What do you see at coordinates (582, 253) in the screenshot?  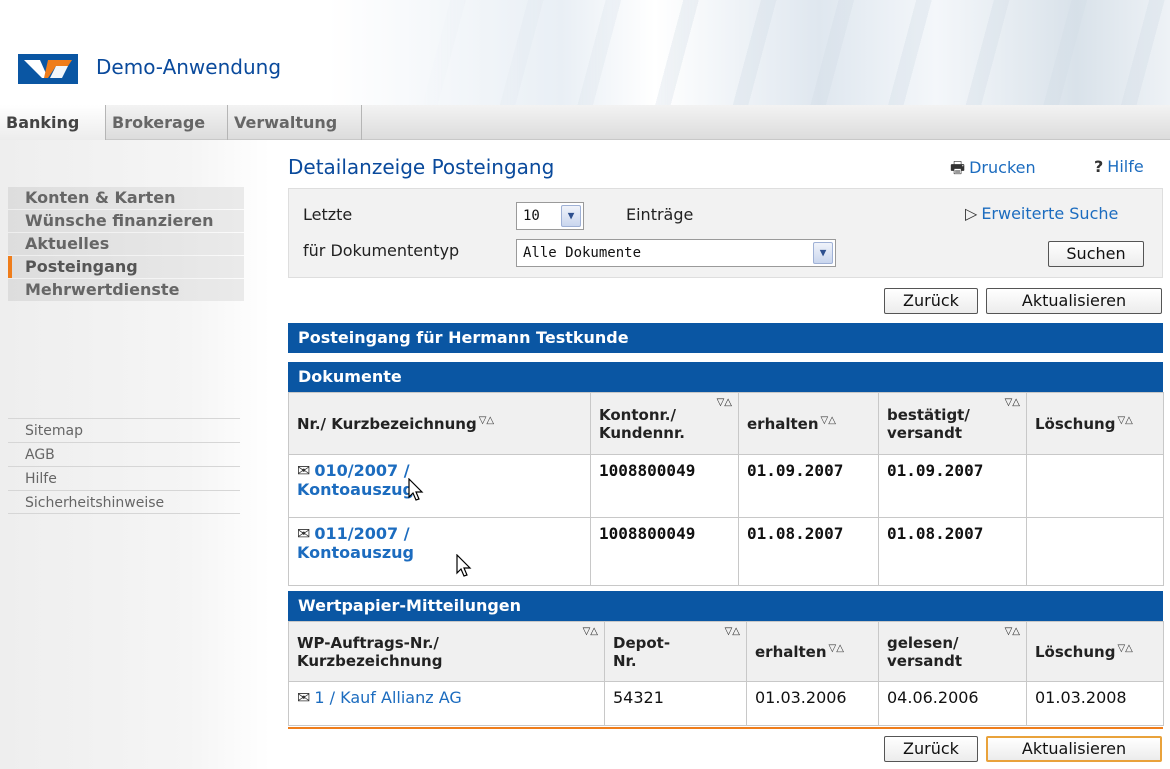 I see `doctype-value: Alle Dokumente` at bounding box center [582, 253].